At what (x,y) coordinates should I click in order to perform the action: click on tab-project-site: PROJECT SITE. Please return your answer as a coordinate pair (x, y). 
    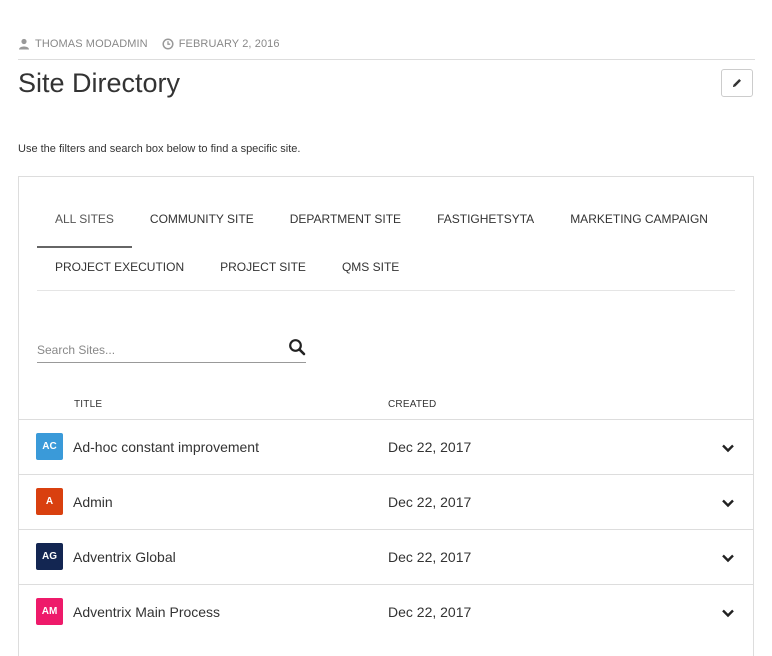
    Looking at the image, I should click on (263, 272).